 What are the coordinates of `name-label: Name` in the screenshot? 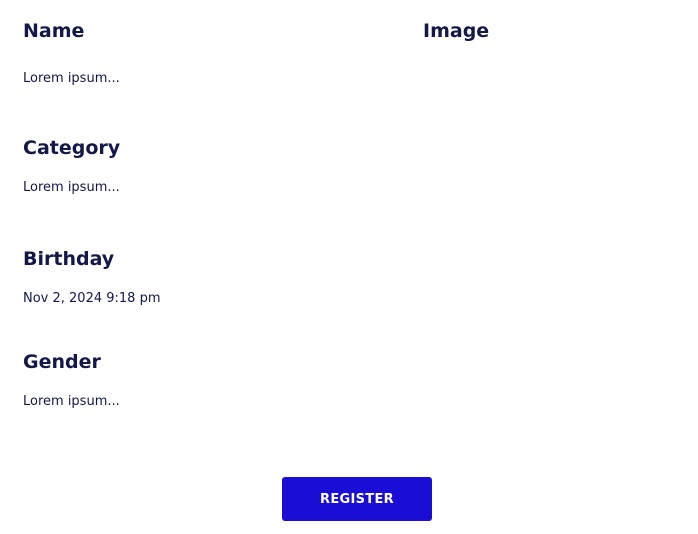 It's located at (54, 31).